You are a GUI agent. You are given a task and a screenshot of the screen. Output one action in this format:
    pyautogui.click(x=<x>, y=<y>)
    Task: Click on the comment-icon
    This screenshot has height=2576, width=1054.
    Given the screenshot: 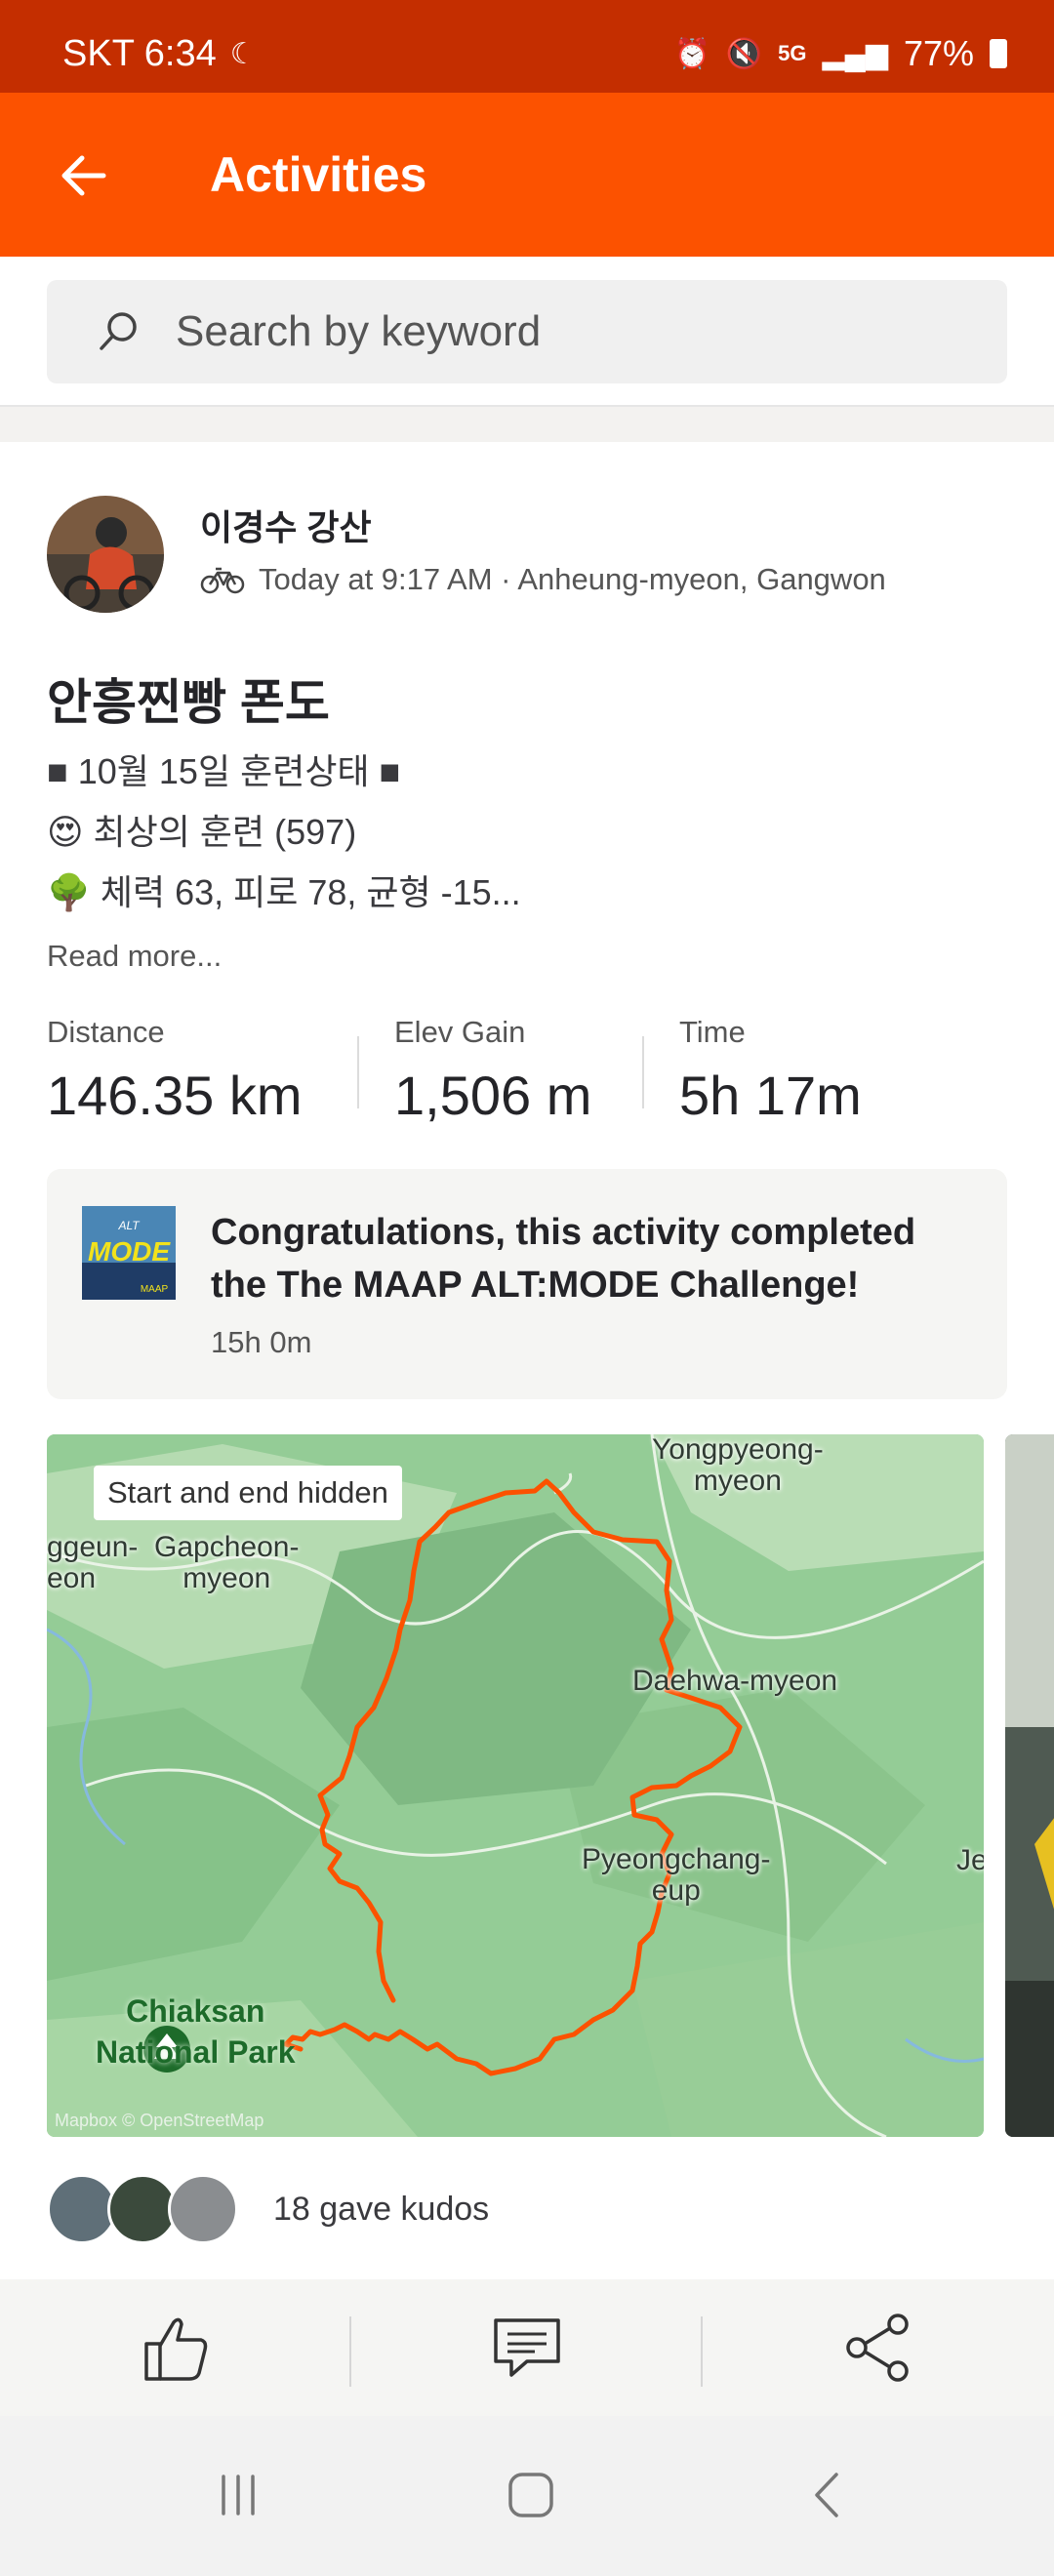 What is the action you would take?
    pyautogui.click(x=527, y=2347)
    